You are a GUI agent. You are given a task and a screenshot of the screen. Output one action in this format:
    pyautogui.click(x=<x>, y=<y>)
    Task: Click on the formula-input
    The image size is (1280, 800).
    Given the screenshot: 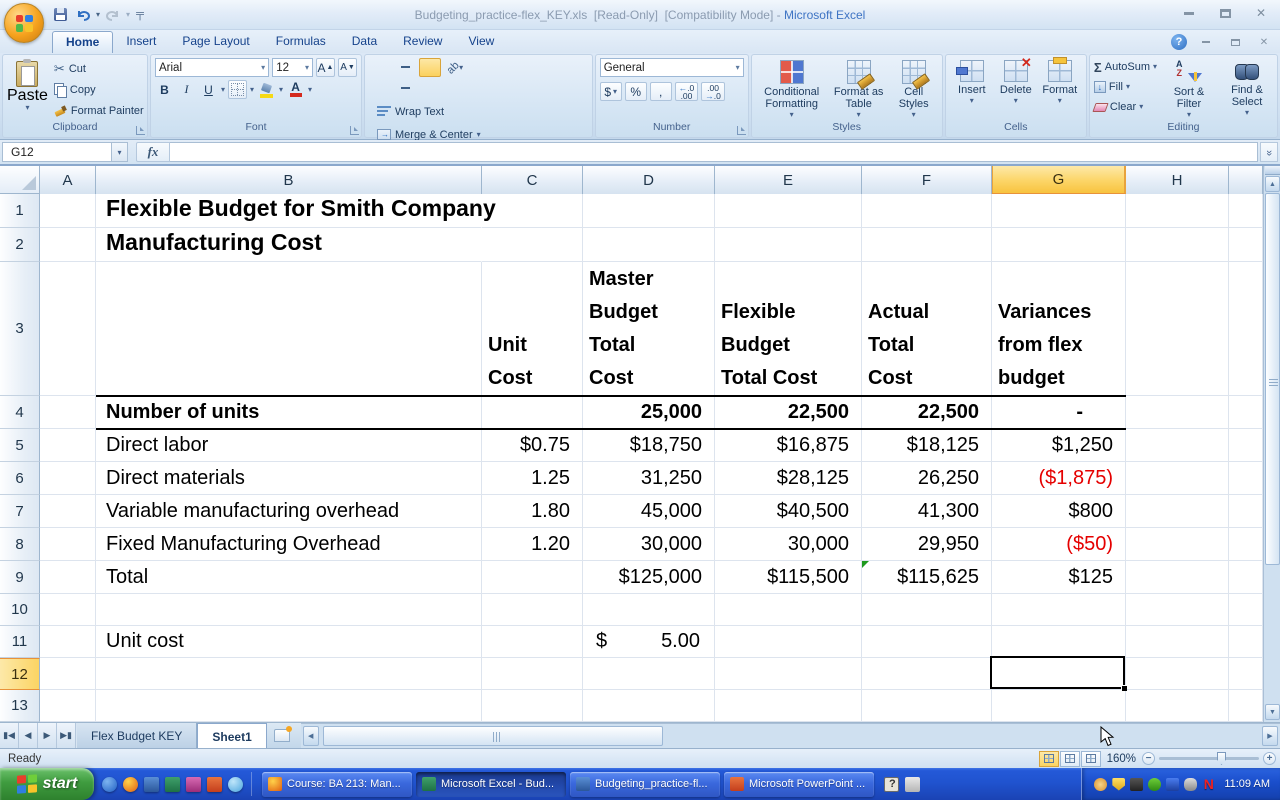 What is the action you would take?
    pyautogui.click(x=714, y=152)
    